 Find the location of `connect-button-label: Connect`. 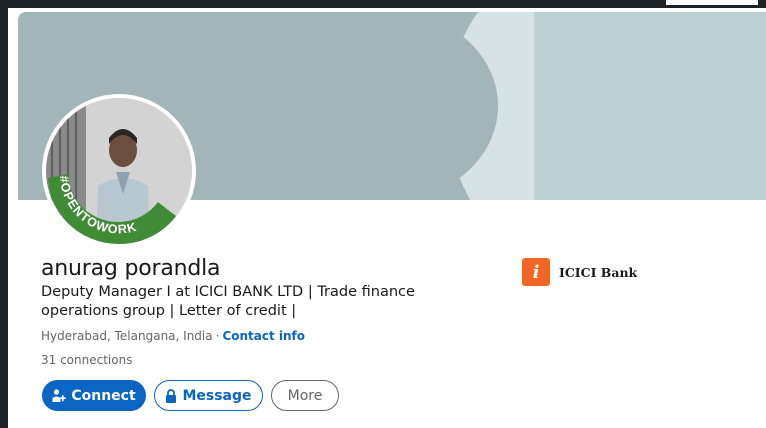

connect-button-label: Connect is located at coordinates (103, 395).